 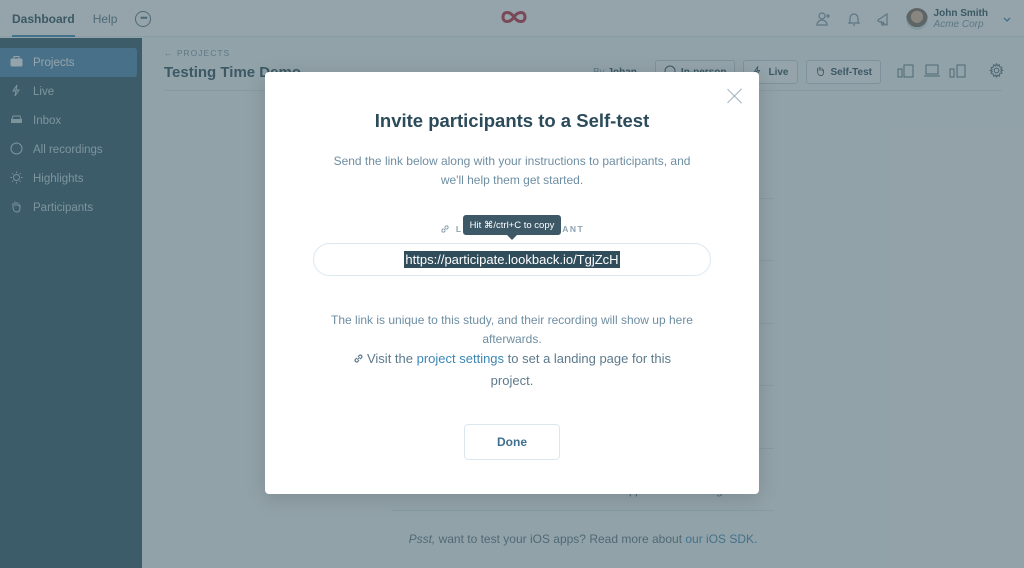 What do you see at coordinates (512, 120) in the screenshot?
I see `modal-title: Invite participants to a Self-test` at bounding box center [512, 120].